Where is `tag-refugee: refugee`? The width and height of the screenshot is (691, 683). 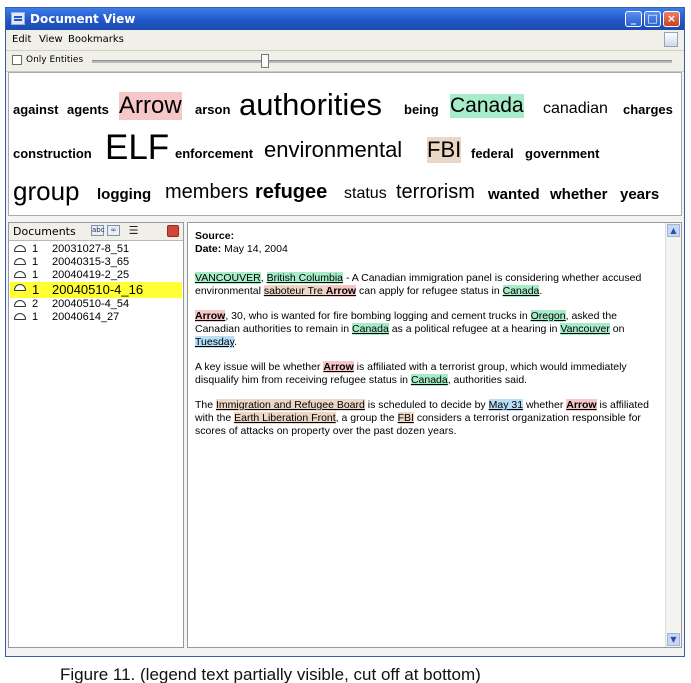
tag-refugee: refugee is located at coordinates (291, 192).